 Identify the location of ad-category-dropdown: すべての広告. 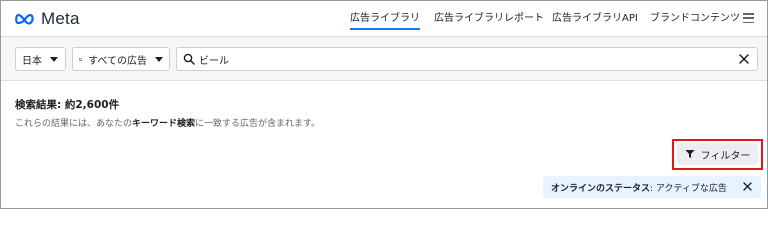
(121, 59).